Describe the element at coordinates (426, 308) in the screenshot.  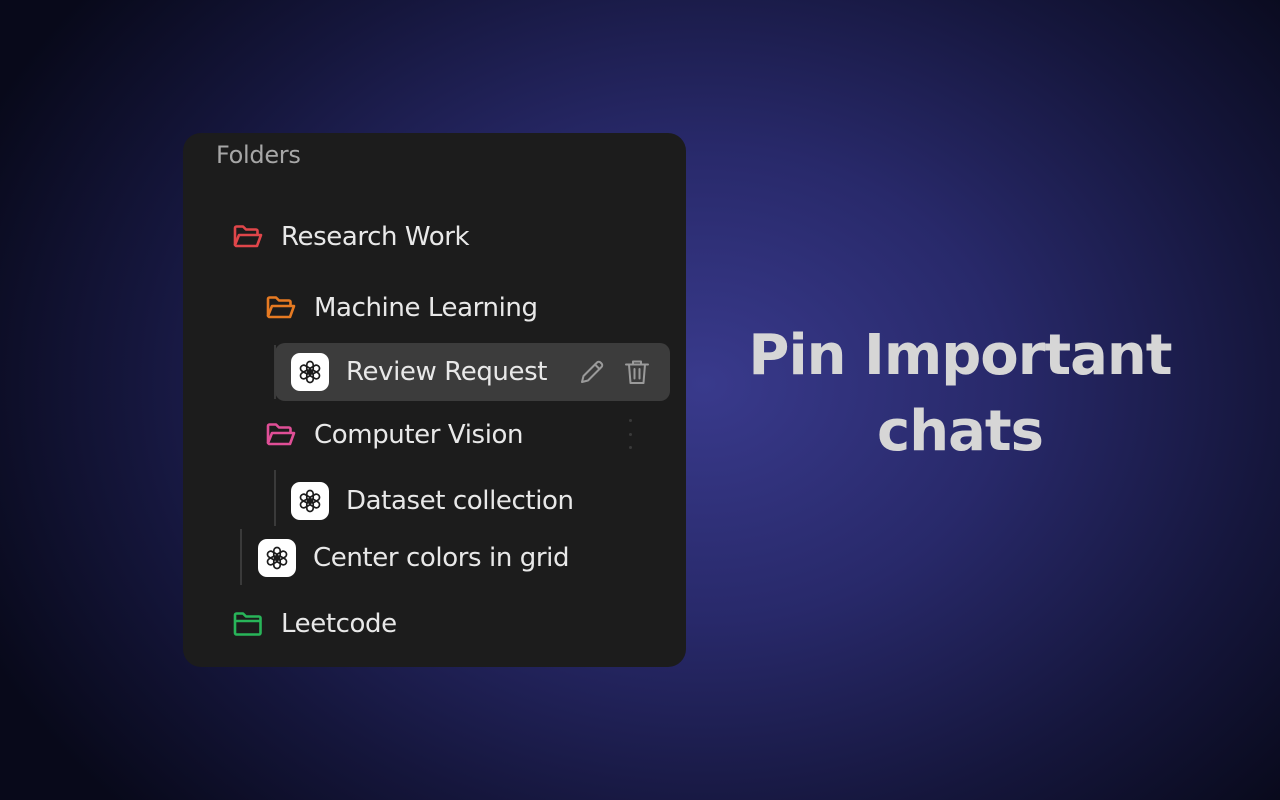
I see `folder-label: Machine Learning` at that location.